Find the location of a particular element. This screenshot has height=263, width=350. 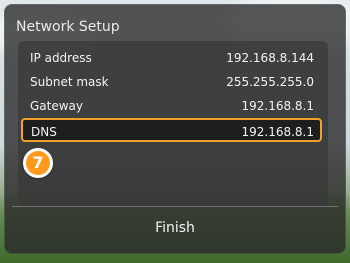

gateway-row: Gateway 192.168.8.1 is located at coordinates (171, 107).